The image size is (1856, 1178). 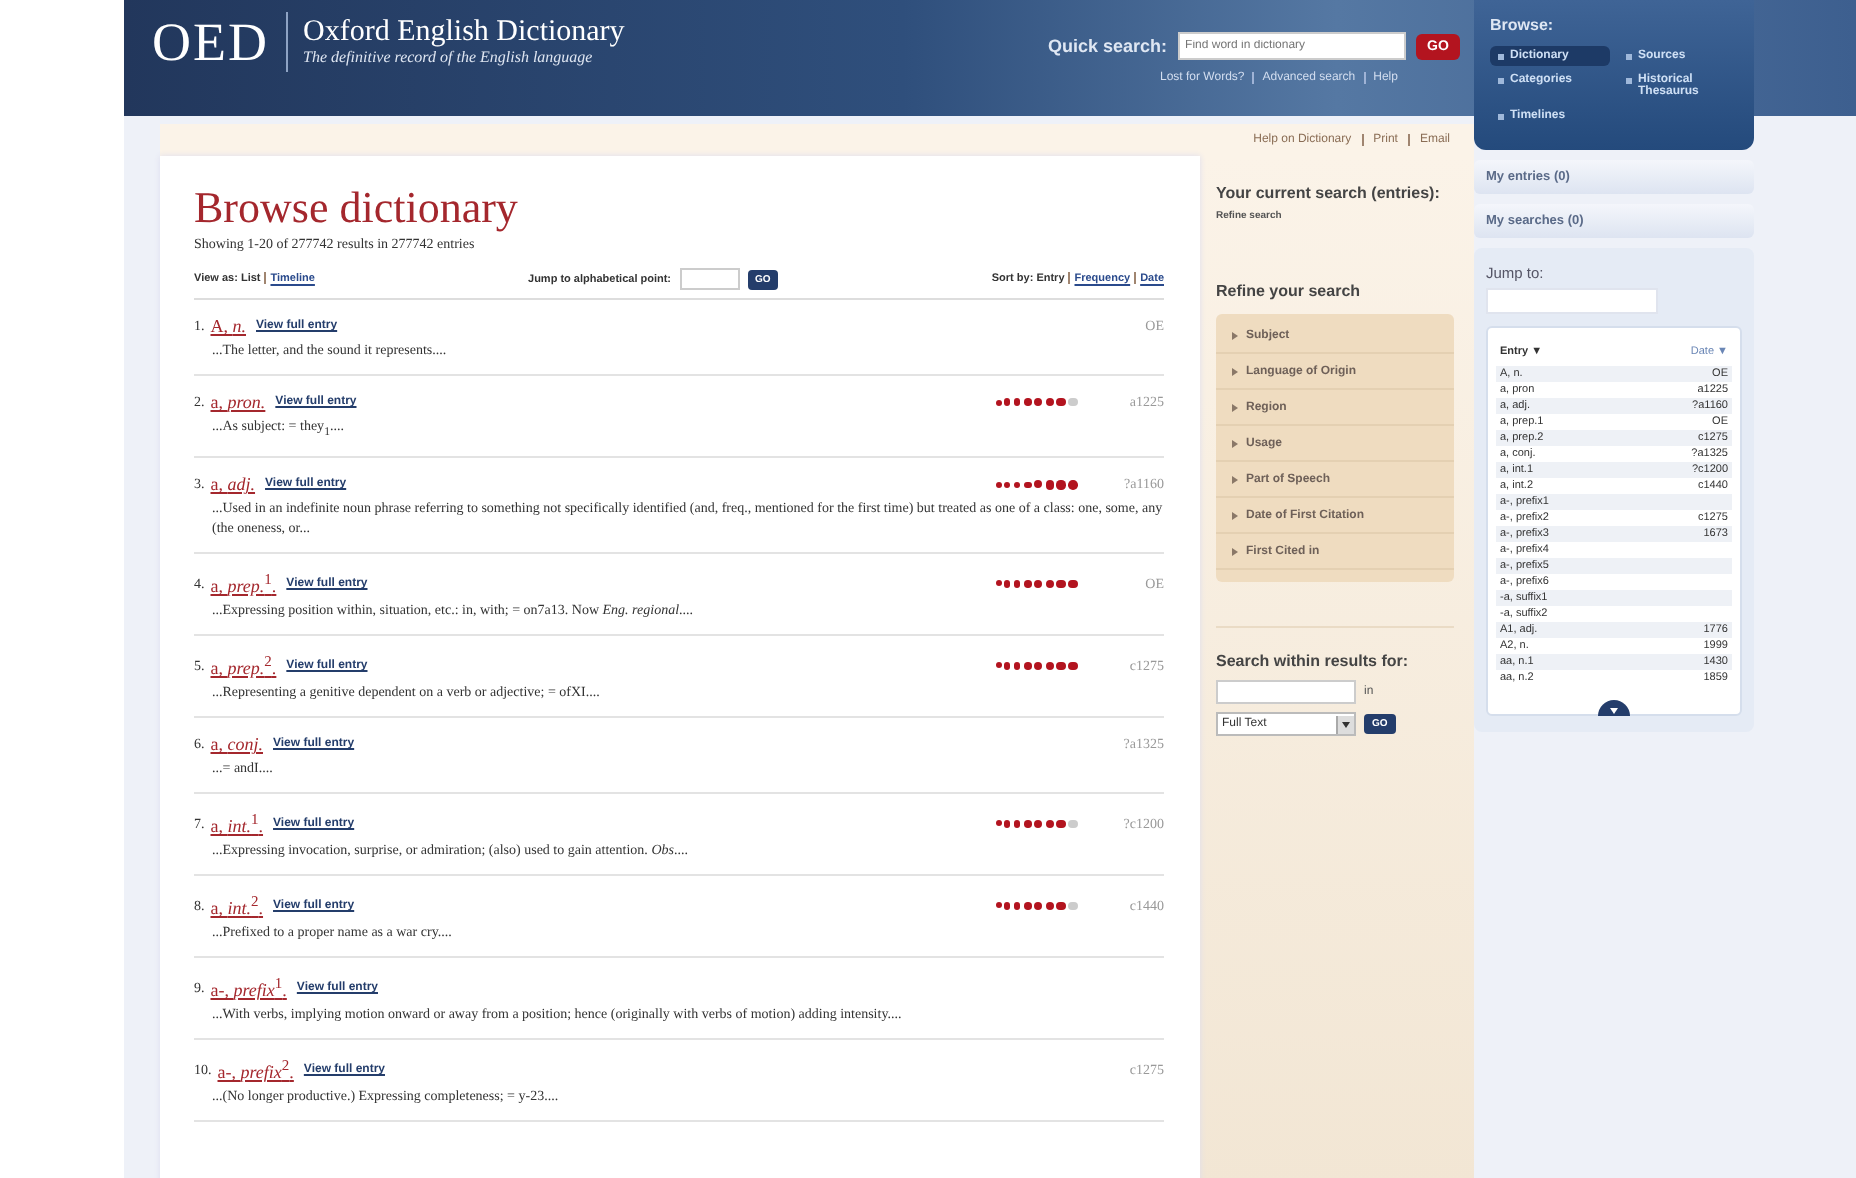 What do you see at coordinates (464, 33) in the screenshot?
I see `site-title: Oxford English Dictionary` at bounding box center [464, 33].